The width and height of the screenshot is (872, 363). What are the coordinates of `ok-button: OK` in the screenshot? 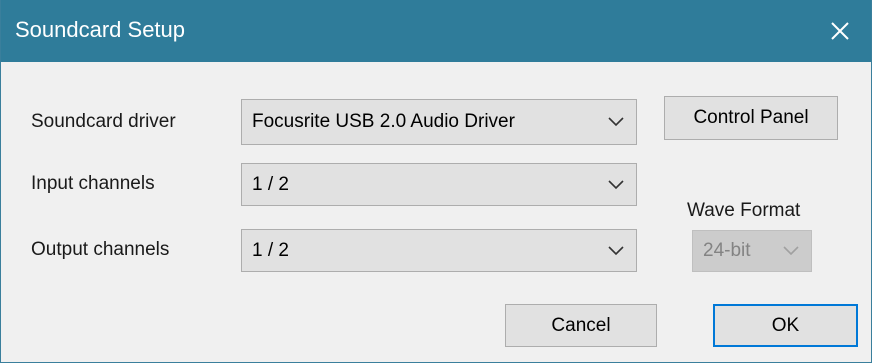 It's located at (785, 325).